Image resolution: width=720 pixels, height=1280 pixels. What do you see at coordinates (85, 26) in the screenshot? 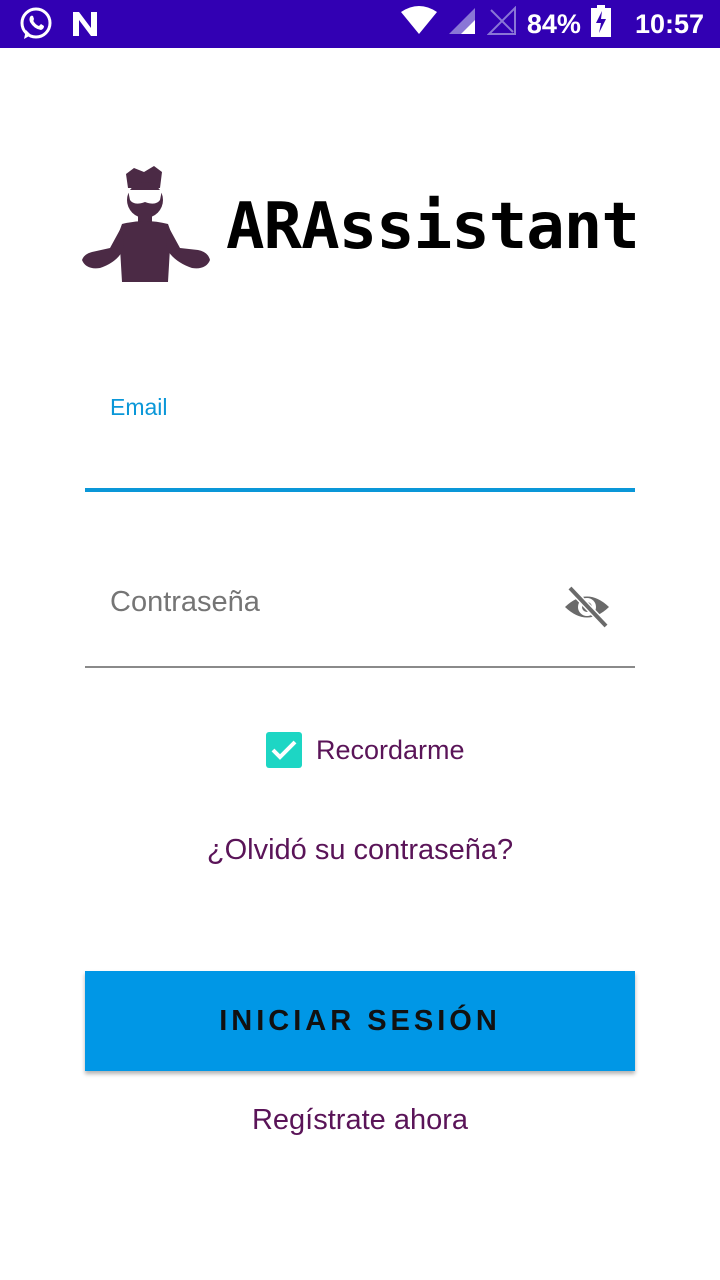
I see `n-notification-icon` at bounding box center [85, 26].